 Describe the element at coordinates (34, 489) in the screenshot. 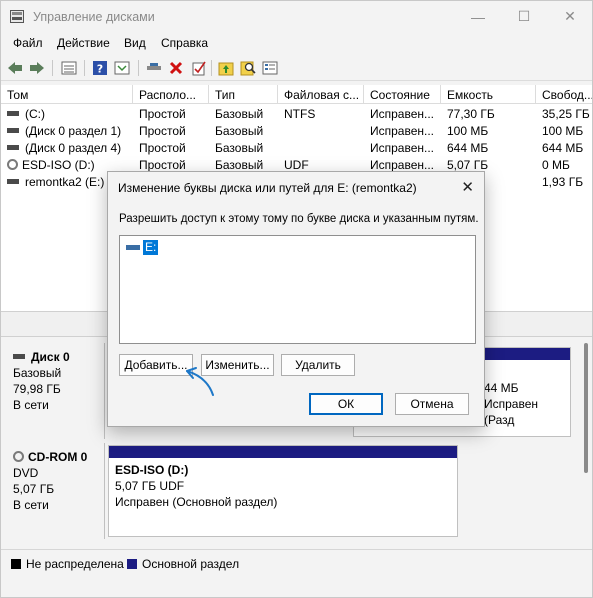

I see `disk-size: 5,07 ГБ` at that location.